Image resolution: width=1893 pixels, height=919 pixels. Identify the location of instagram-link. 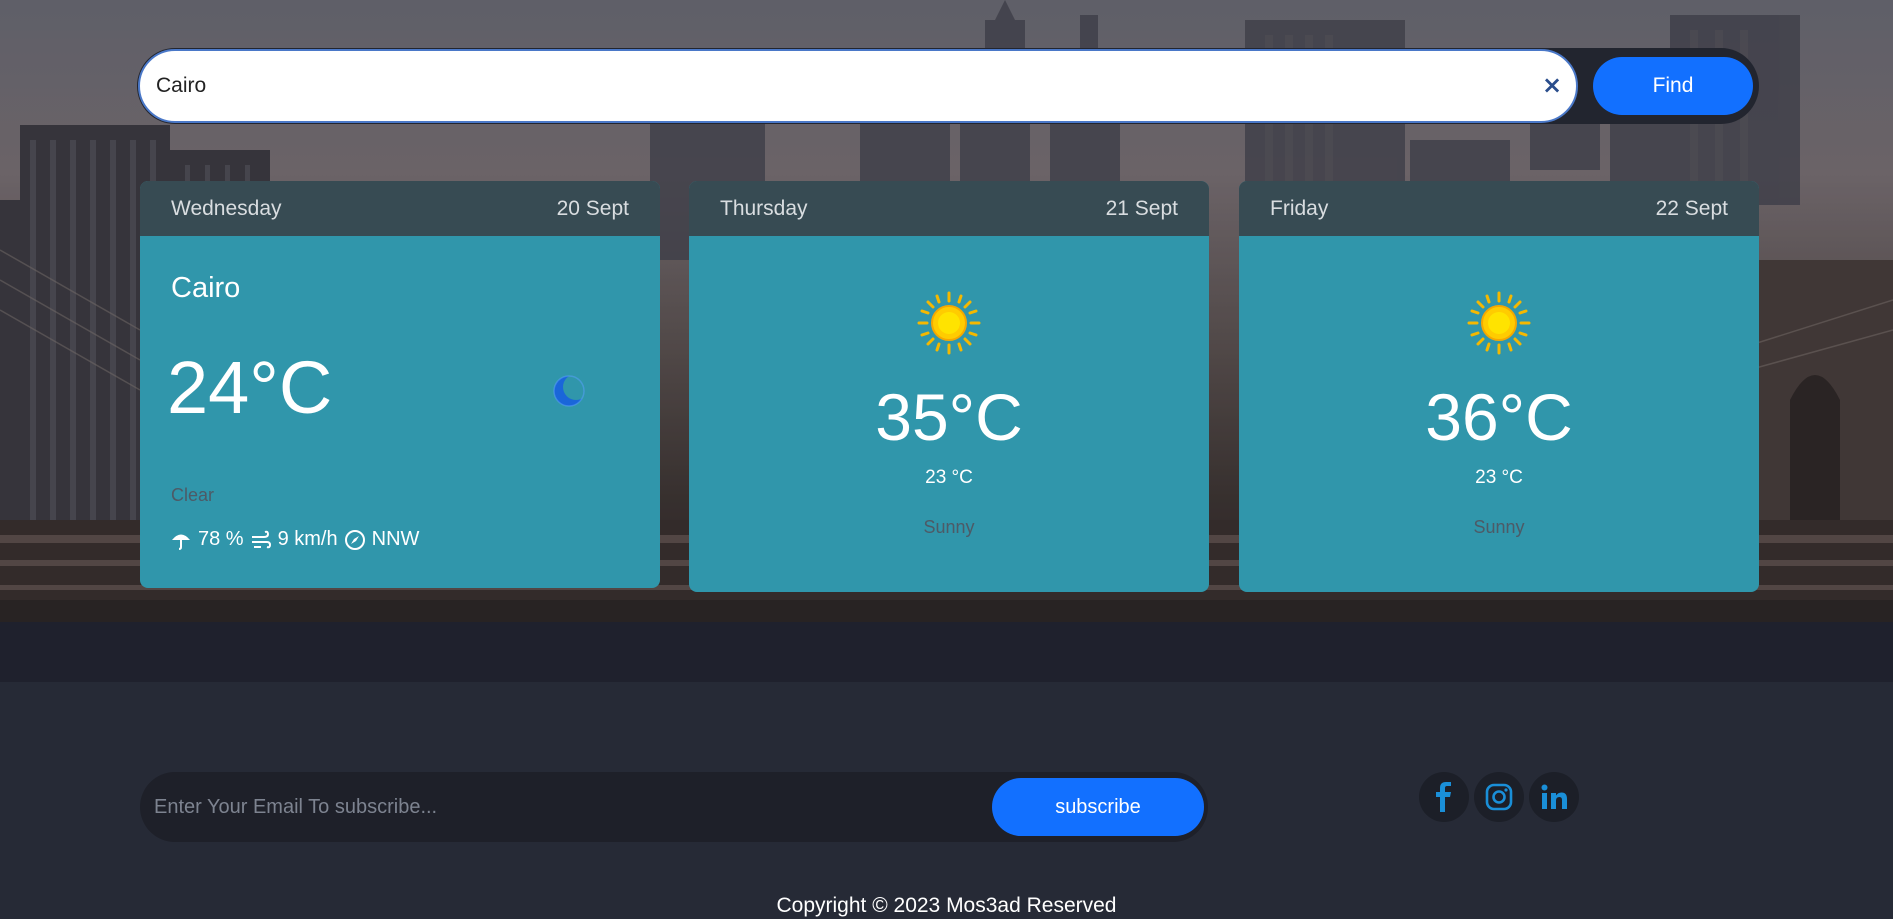
(1499, 797).